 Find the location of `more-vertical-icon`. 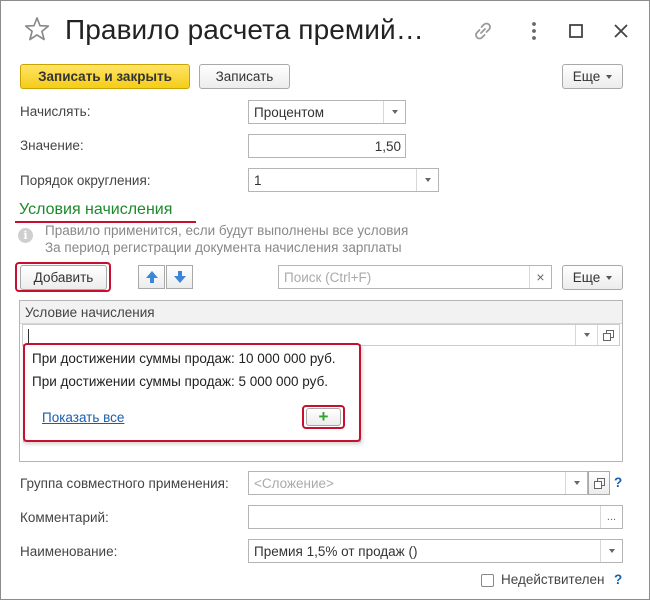

more-vertical-icon is located at coordinates (534, 31).